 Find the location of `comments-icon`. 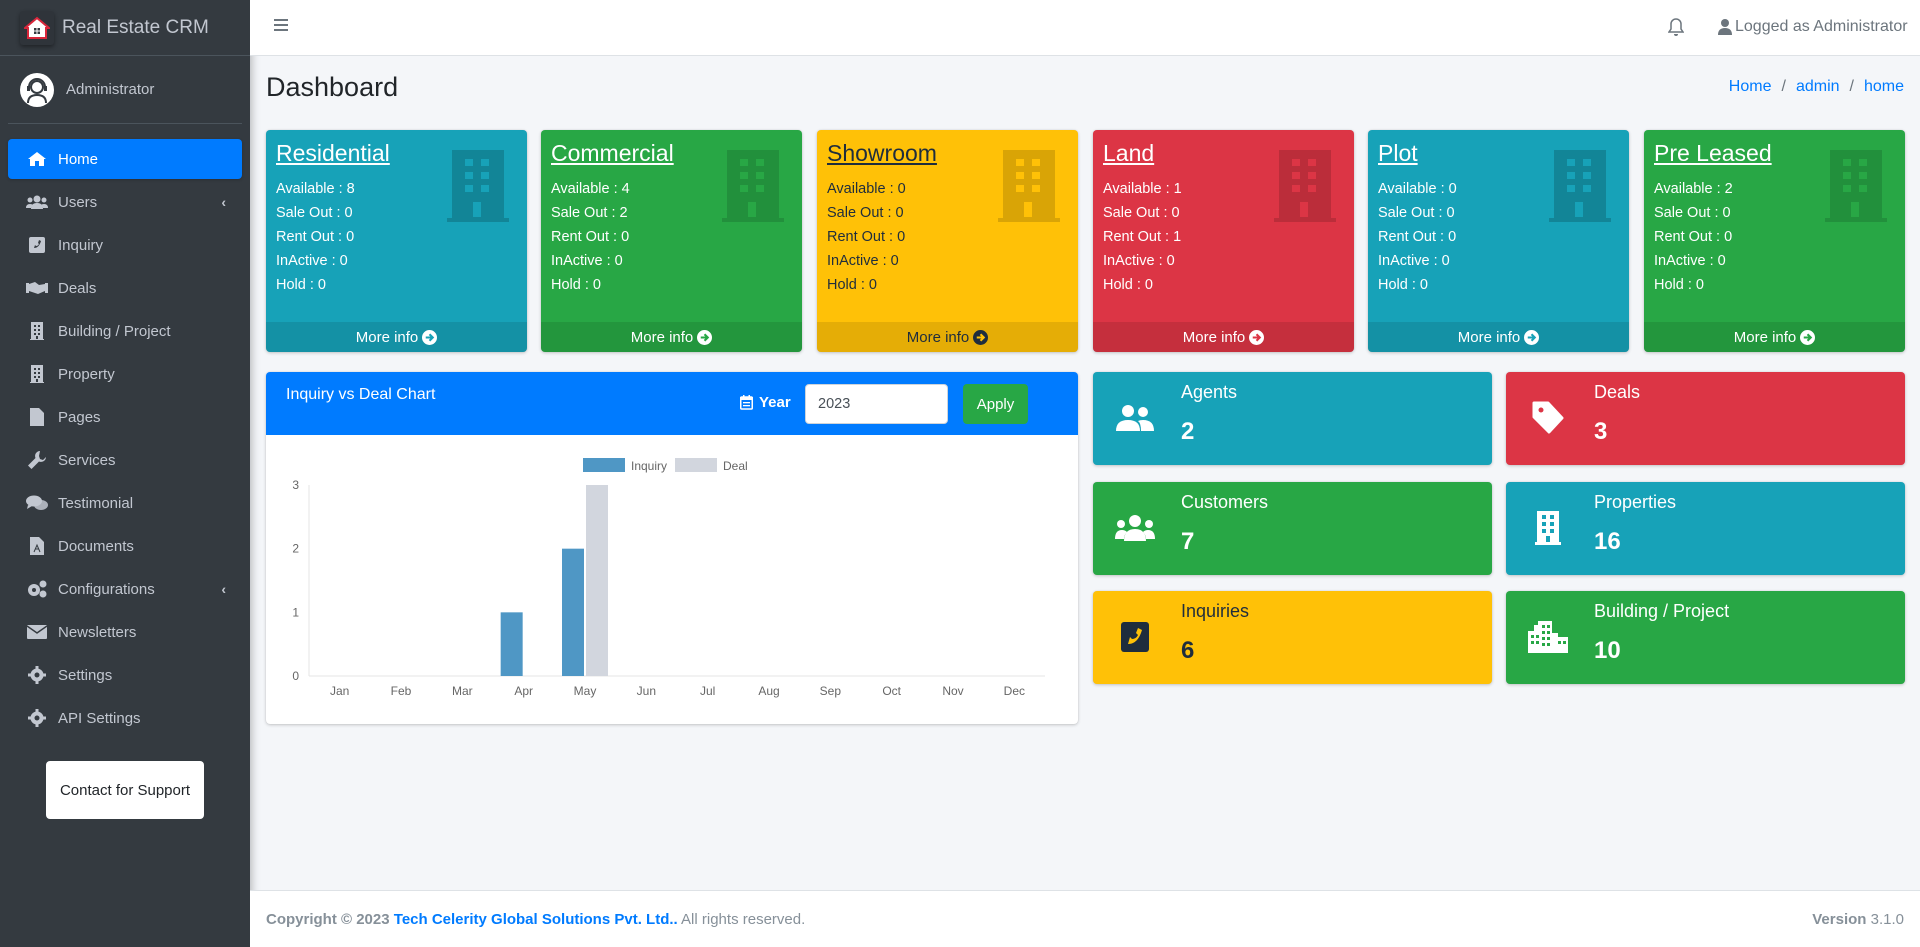

comments-icon is located at coordinates (37, 503).